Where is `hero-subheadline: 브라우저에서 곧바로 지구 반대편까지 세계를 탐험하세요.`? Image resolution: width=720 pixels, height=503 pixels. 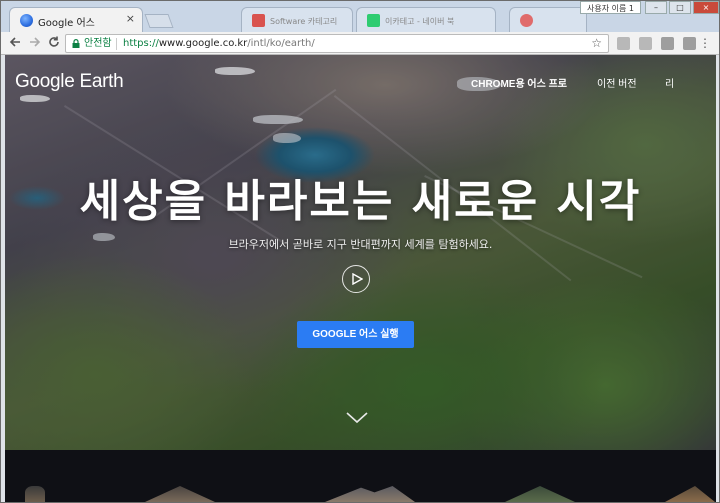 hero-subheadline: 브라우저에서 곧바로 지구 반대편까지 세계를 탐험하세요. is located at coordinates (360, 244).